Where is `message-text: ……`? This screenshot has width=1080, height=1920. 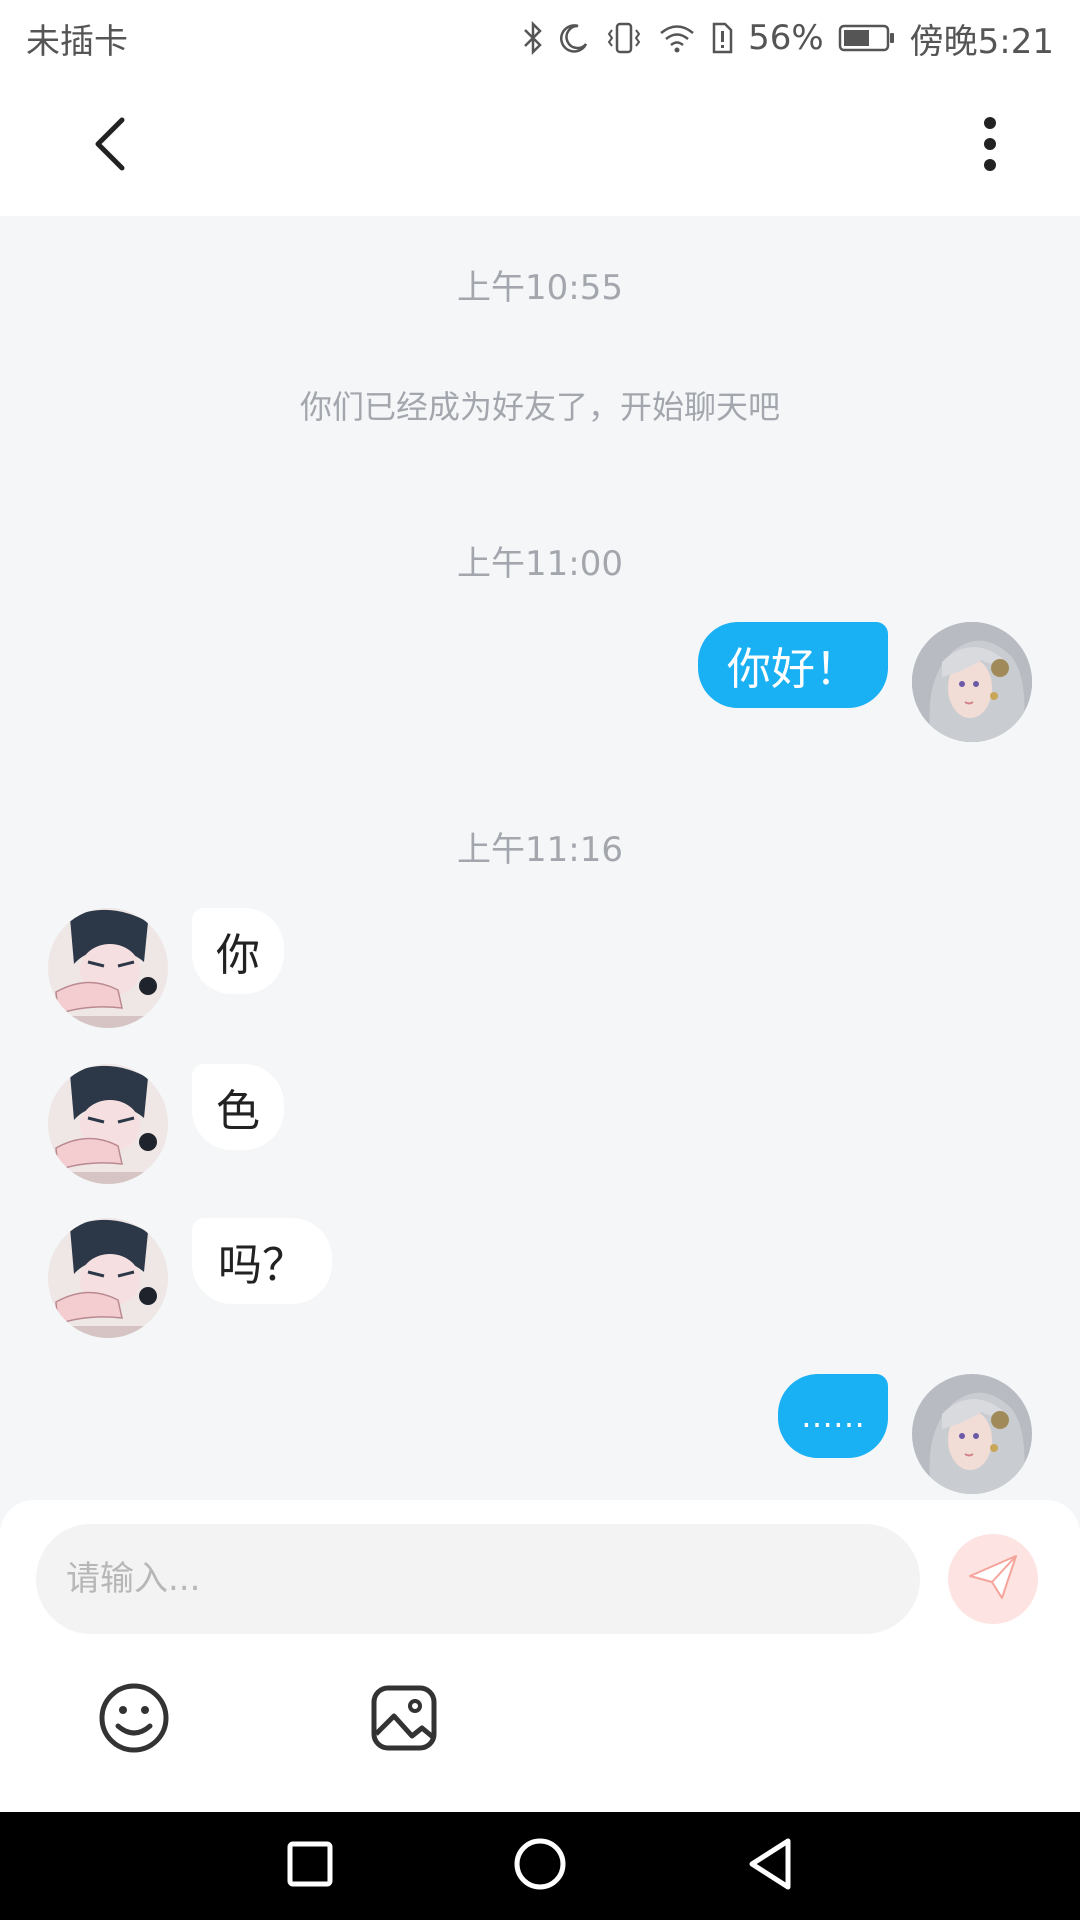 message-text: …… is located at coordinates (833, 1416).